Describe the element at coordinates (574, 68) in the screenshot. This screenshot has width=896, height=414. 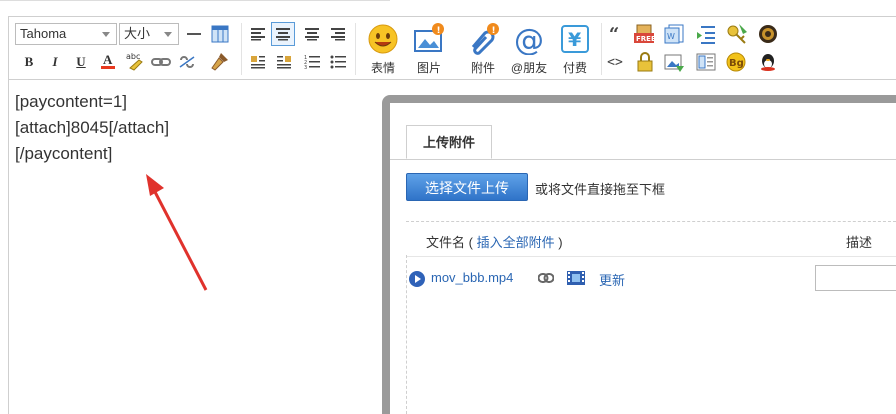
I see `paid-content-label: 付费` at that location.